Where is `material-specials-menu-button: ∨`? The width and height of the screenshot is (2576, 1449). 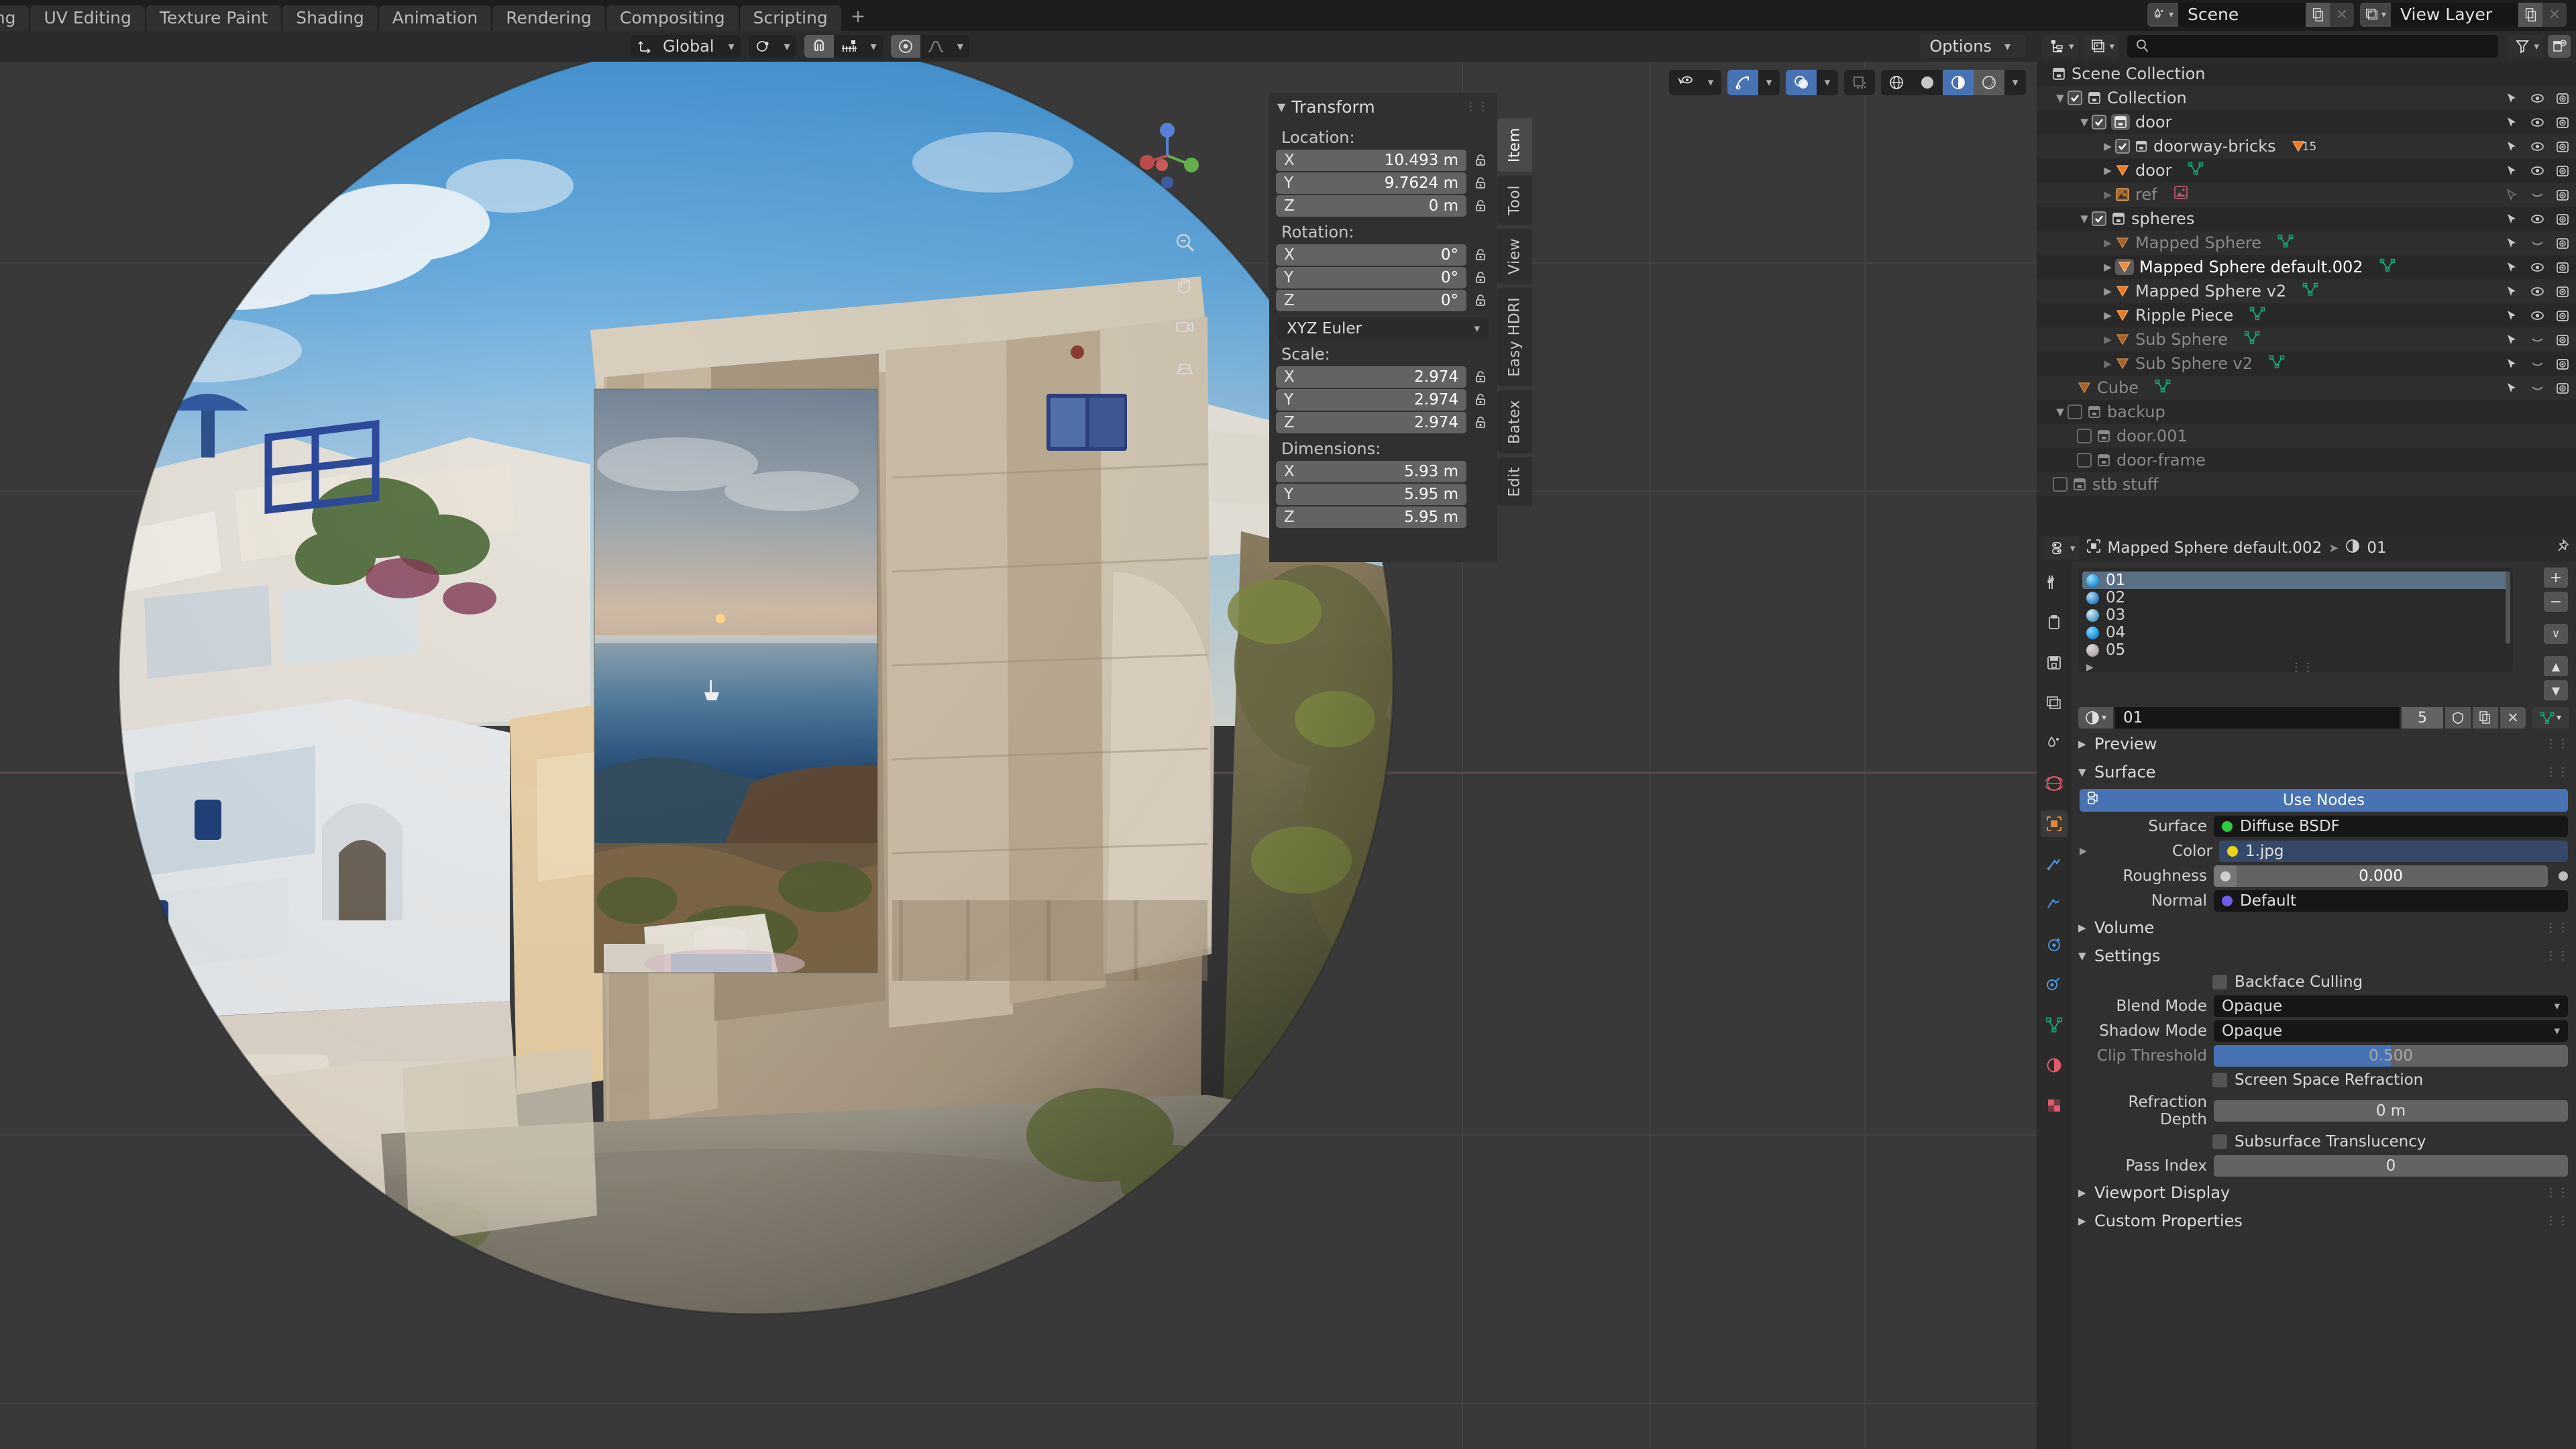
material-specials-menu-button: ∨ is located at coordinates (2556, 634).